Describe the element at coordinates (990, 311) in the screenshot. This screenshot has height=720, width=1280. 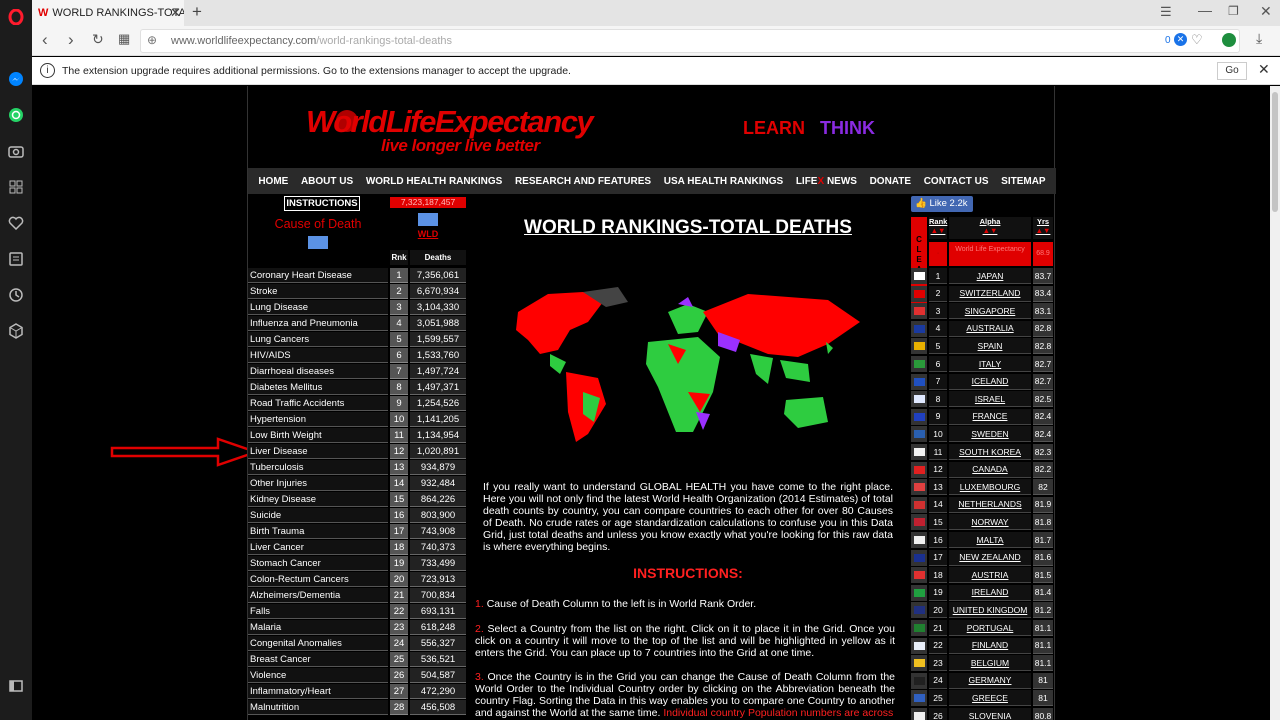
I see `country-link: SINGAPORE` at that location.